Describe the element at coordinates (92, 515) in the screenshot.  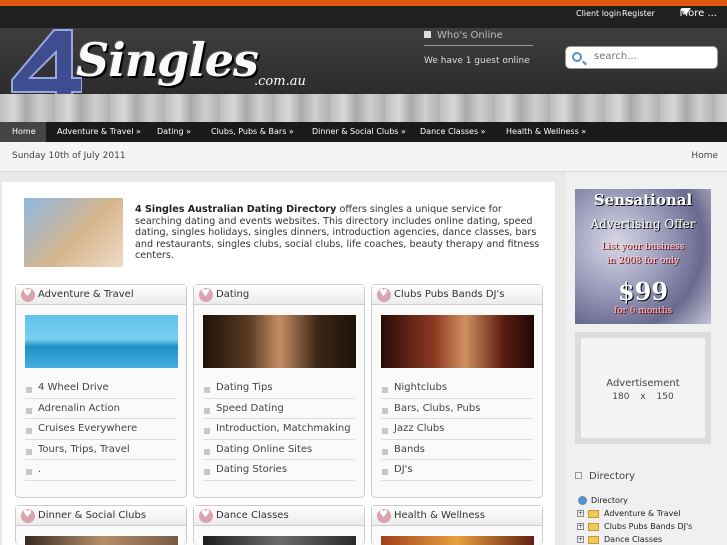
I see `card-title: Dinner & Social Clubs` at that location.